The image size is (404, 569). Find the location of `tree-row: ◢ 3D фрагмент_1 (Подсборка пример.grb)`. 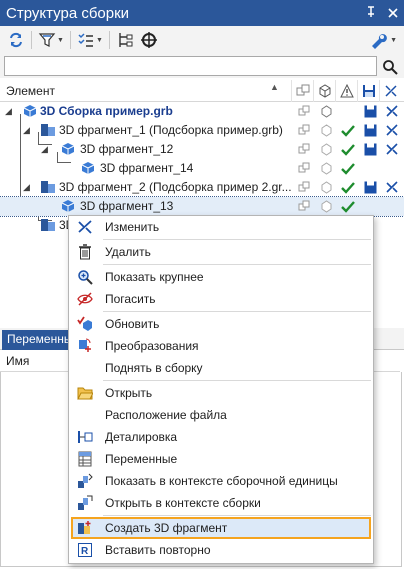

tree-row: ◢ 3D фрагмент_1 (Подсборка пример.grb) is located at coordinates (202, 130).